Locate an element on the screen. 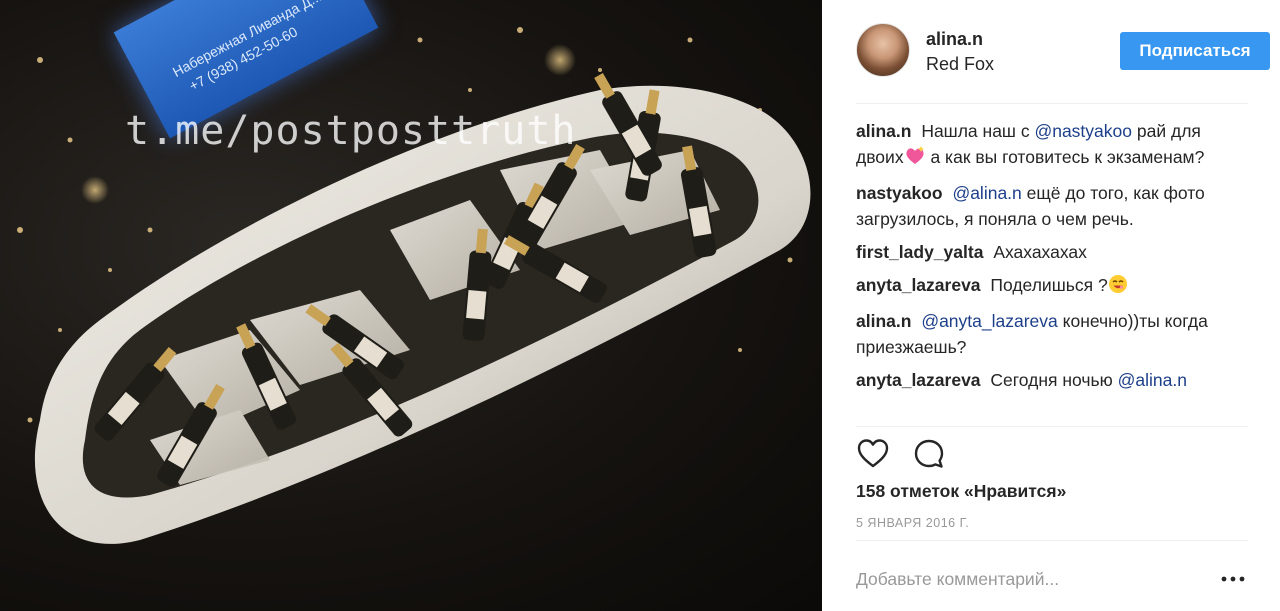 The height and width of the screenshot is (611, 1280). more-options-icon is located at coordinates (1233, 579).